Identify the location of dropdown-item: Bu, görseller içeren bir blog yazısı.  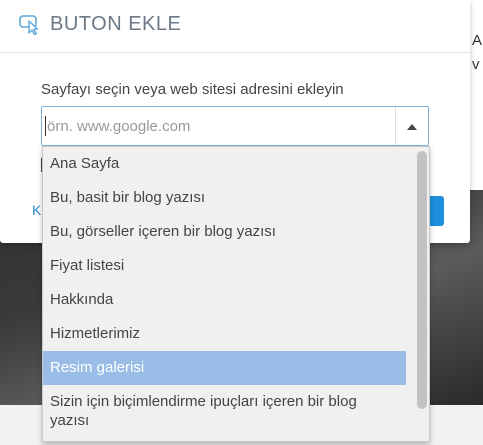
(224, 232).